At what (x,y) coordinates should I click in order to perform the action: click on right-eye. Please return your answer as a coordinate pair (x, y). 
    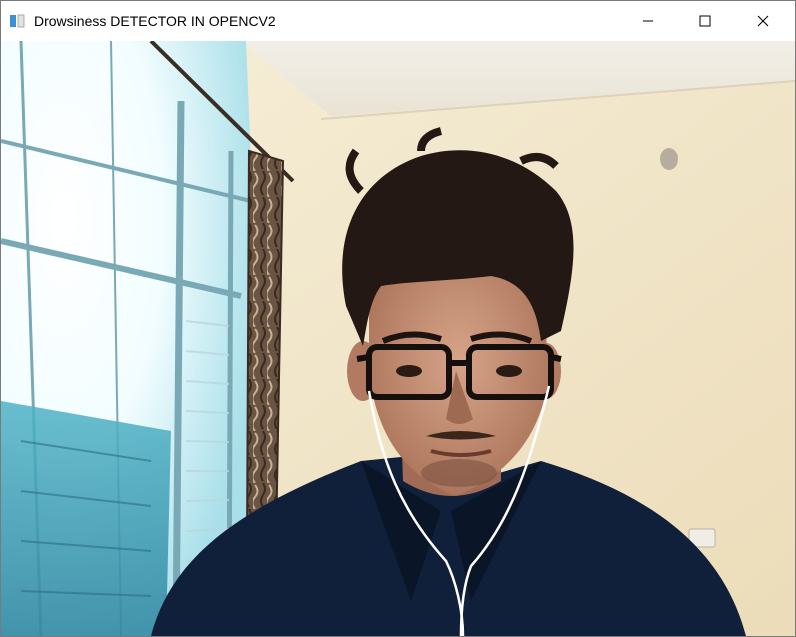
    Looking at the image, I should click on (509, 371).